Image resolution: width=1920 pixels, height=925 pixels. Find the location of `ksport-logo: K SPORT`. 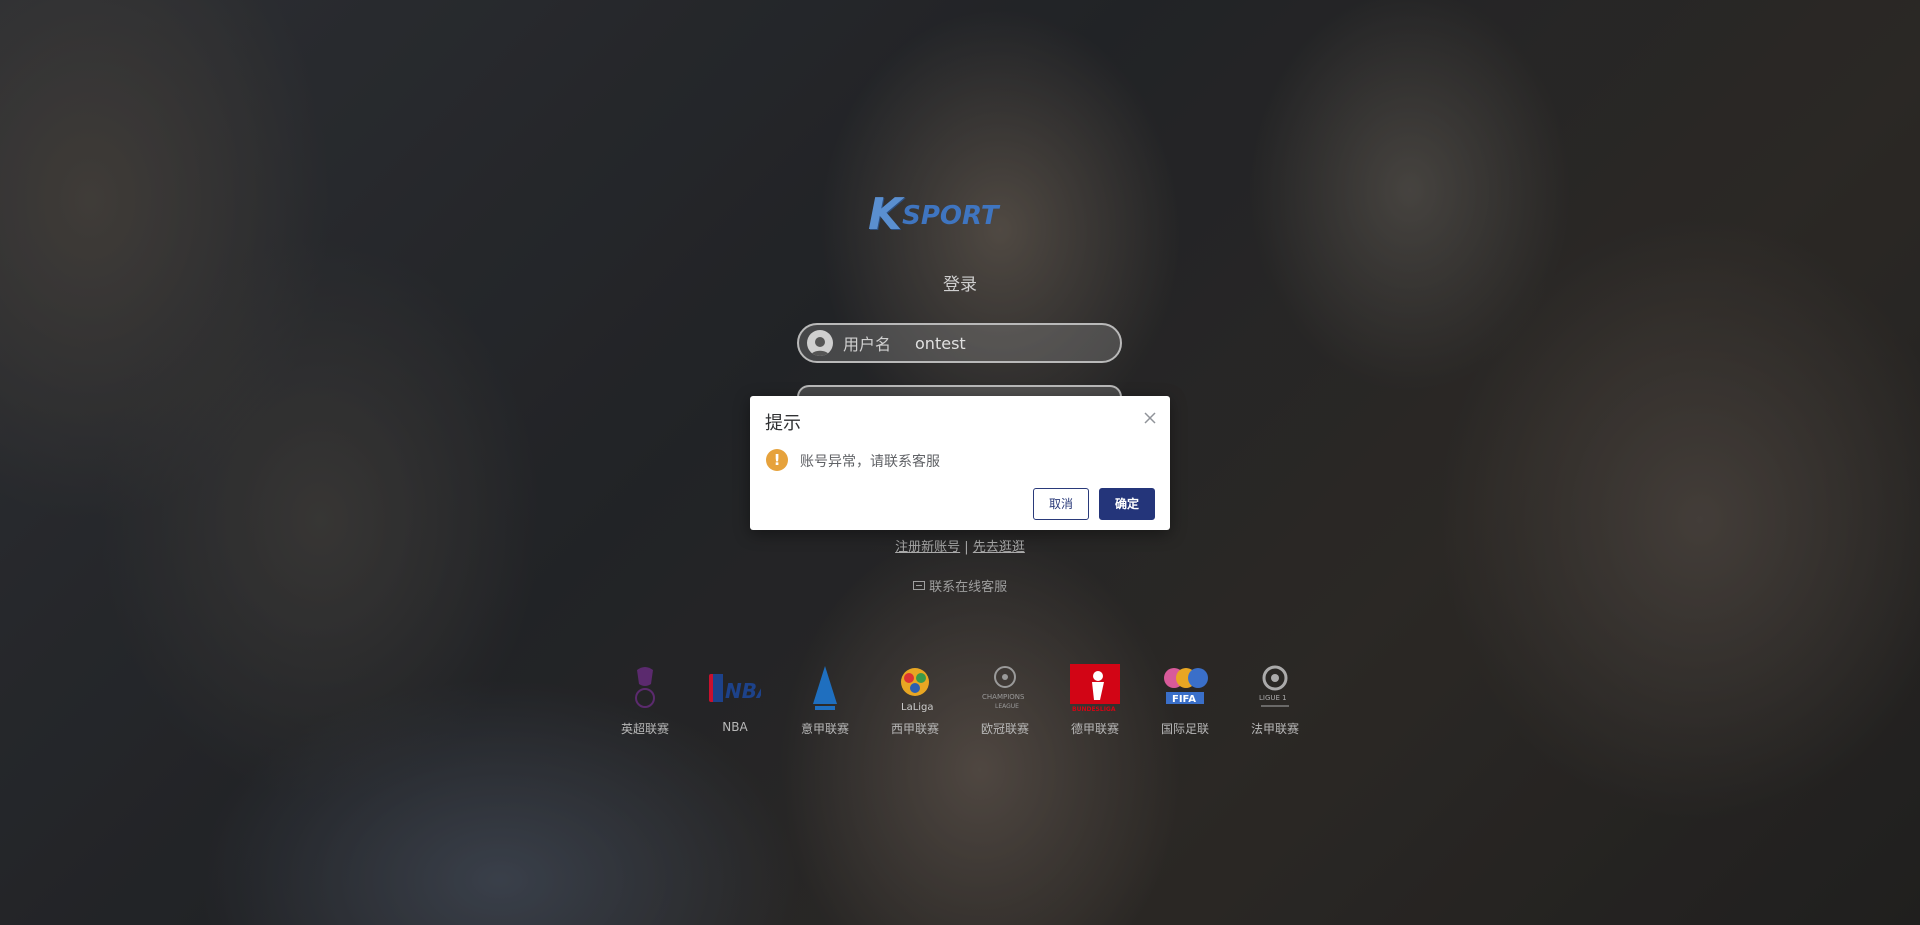

ksport-logo: K SPORT is located at coordinates (959, 214).